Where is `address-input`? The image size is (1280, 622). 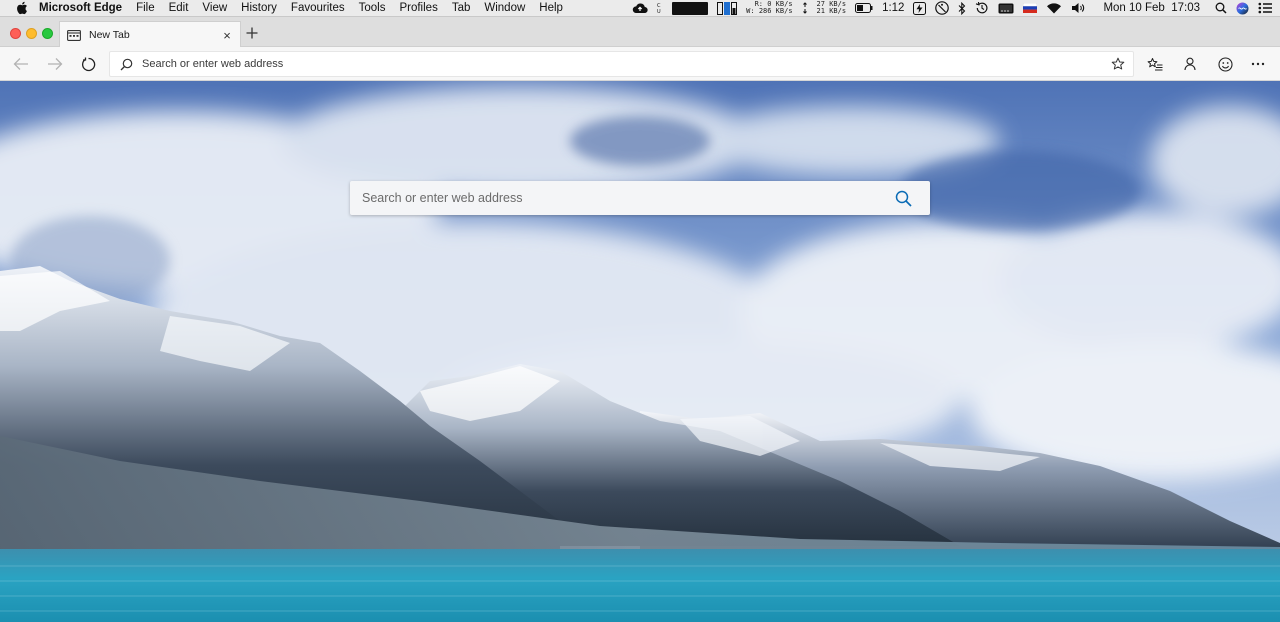 address-input is located at coordinates (626, 64).